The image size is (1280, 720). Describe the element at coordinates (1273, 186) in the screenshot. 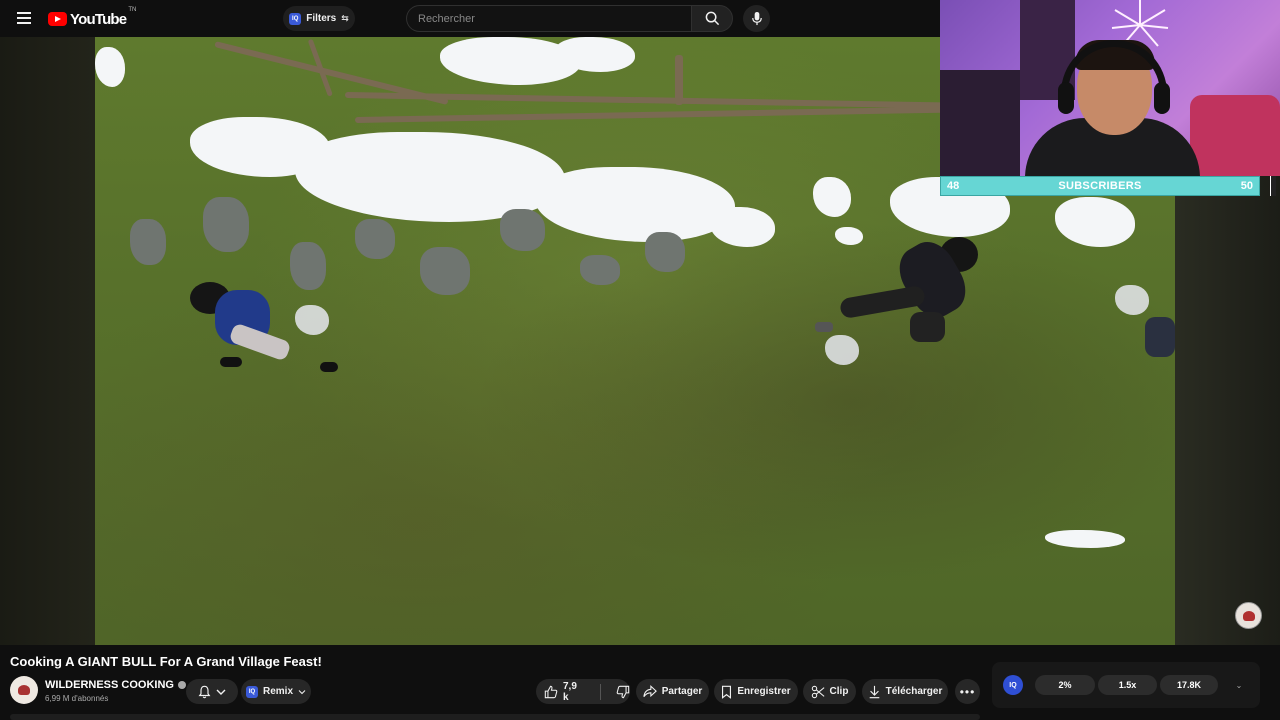

I see `sub-goal-remaining` at that location.